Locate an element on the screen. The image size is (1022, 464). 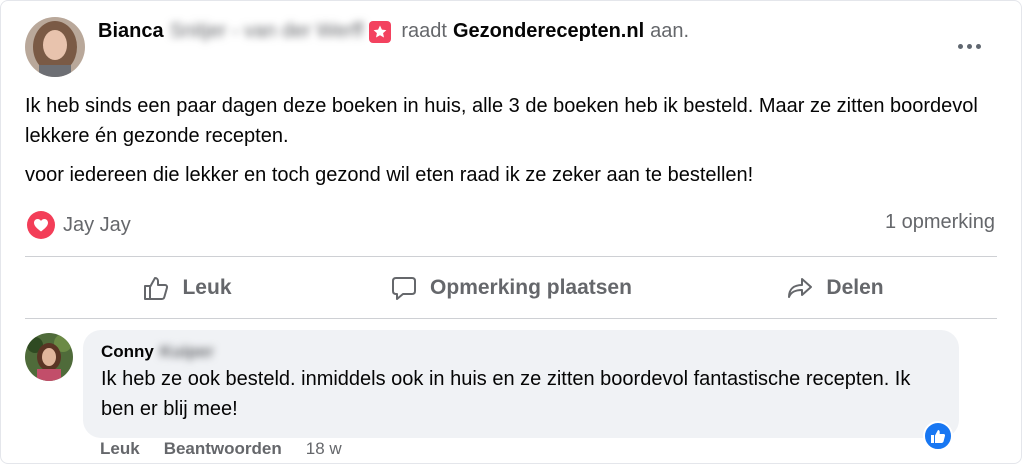
commenter-name: Conny is located at coordinates (127, 352).